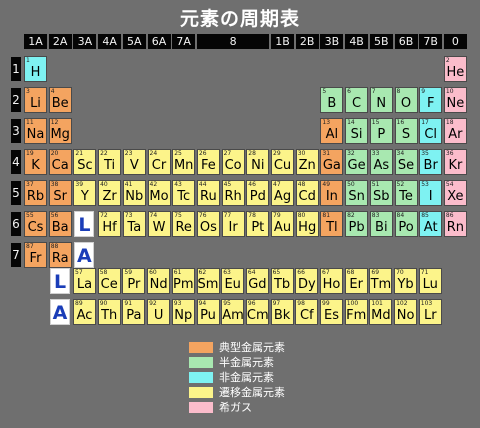 The image size is (480, 428). I want to click on element-cell: 81 Tl, so click(332, 224).